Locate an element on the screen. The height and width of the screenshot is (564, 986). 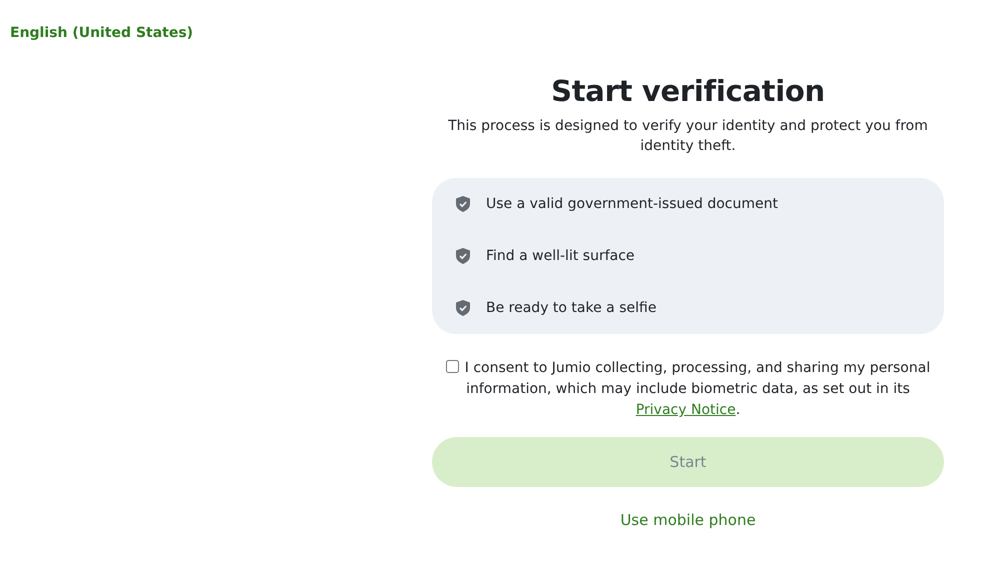
checklist-item: Use a valid government-issued document is located at coordinates (632, 204).